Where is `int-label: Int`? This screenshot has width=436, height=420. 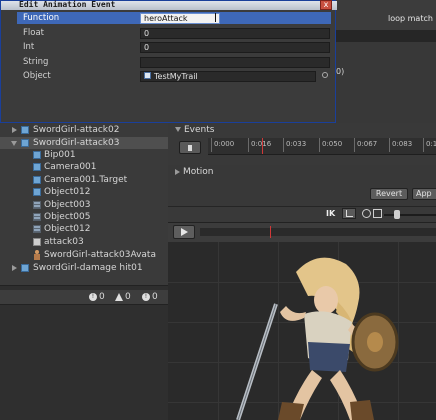
int-label: Int is located at coordinates (29, 47).